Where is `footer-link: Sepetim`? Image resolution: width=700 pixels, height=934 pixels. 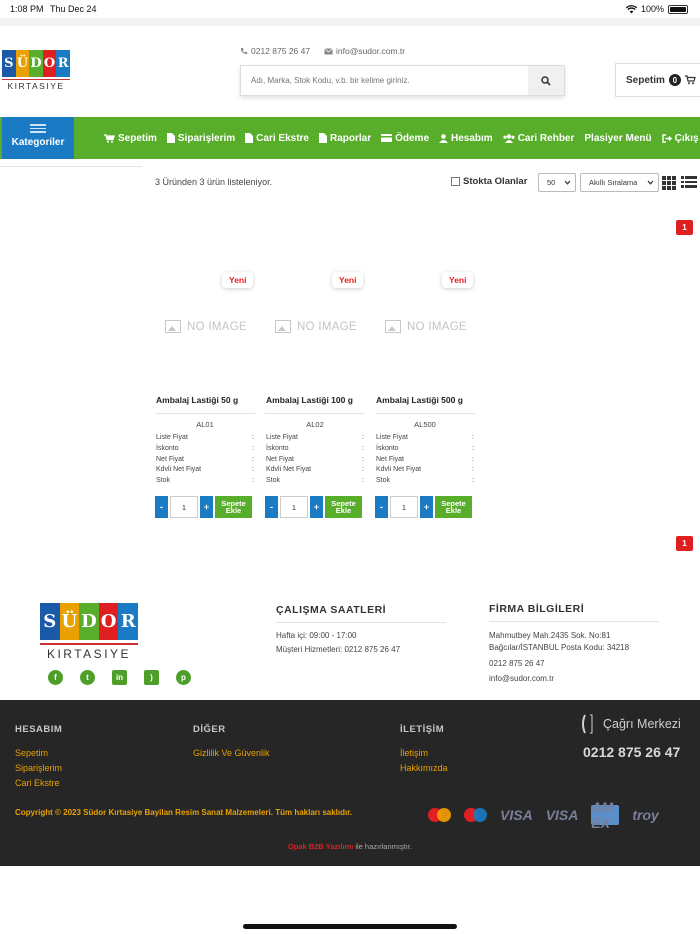
footer-link: Sepetim is located at coordinates (38, 753).